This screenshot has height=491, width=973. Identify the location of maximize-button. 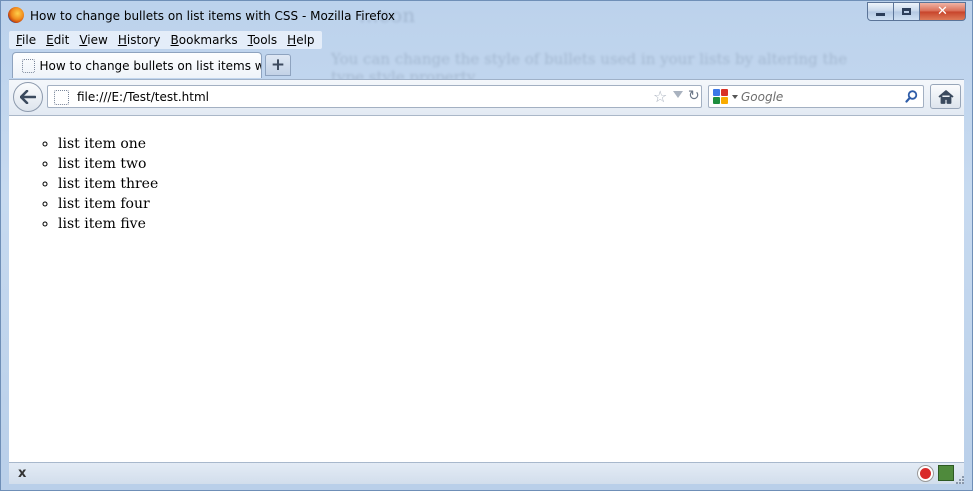
(907, 11).